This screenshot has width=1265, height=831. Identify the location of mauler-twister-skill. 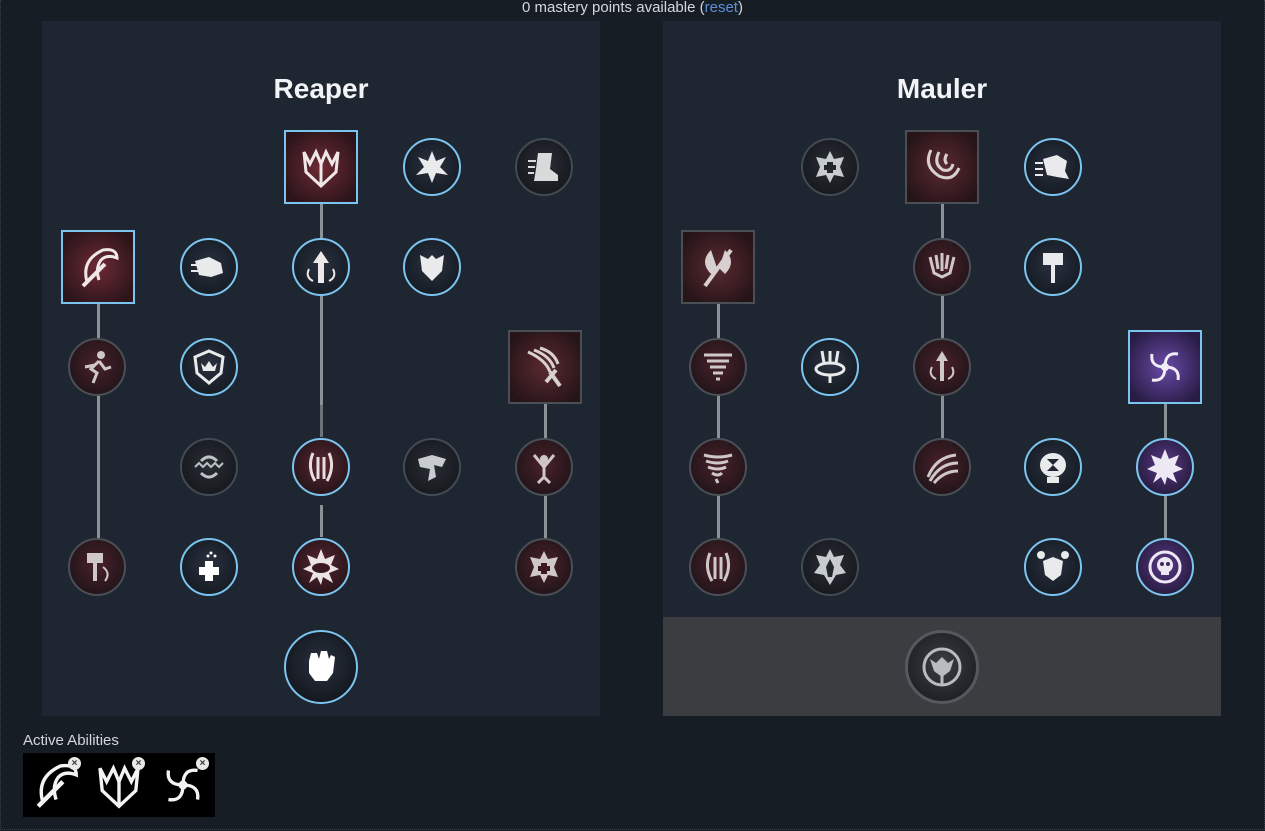
(718, 467).